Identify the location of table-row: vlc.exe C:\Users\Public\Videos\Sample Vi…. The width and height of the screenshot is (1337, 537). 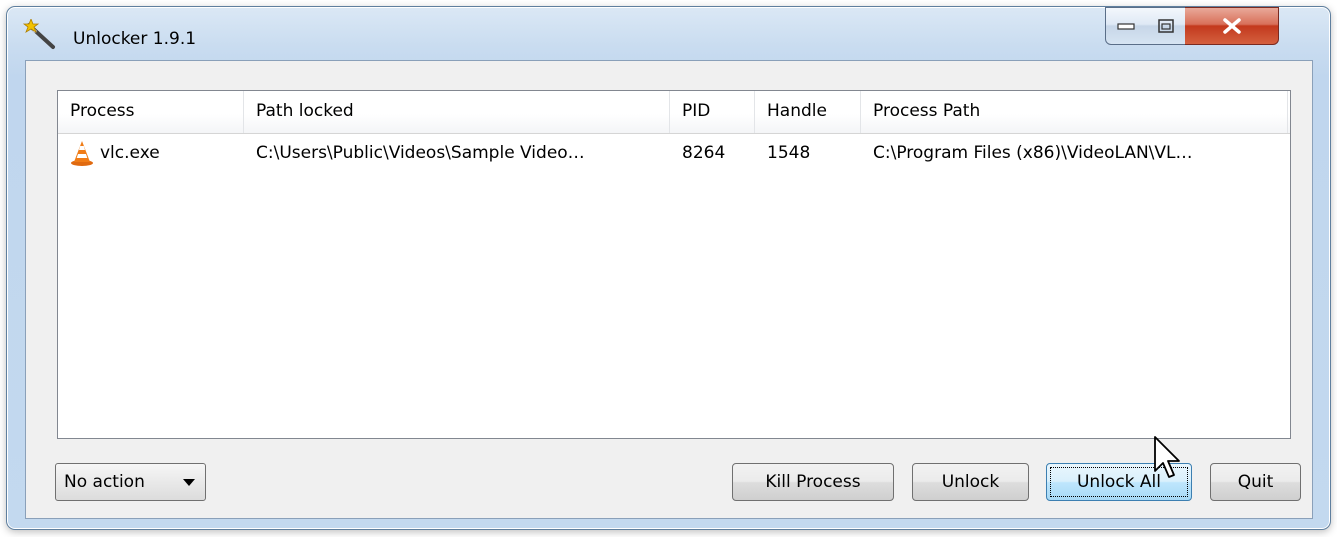
(674, 153).